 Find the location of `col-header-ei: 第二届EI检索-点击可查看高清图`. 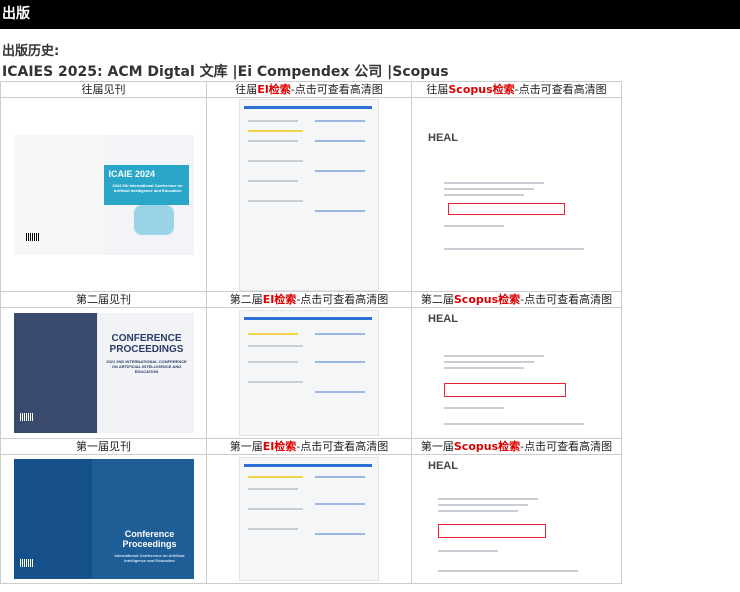

col-header-ei: 第二届EI检索-点击可查看高清图 is located at coordinates (309, 299).